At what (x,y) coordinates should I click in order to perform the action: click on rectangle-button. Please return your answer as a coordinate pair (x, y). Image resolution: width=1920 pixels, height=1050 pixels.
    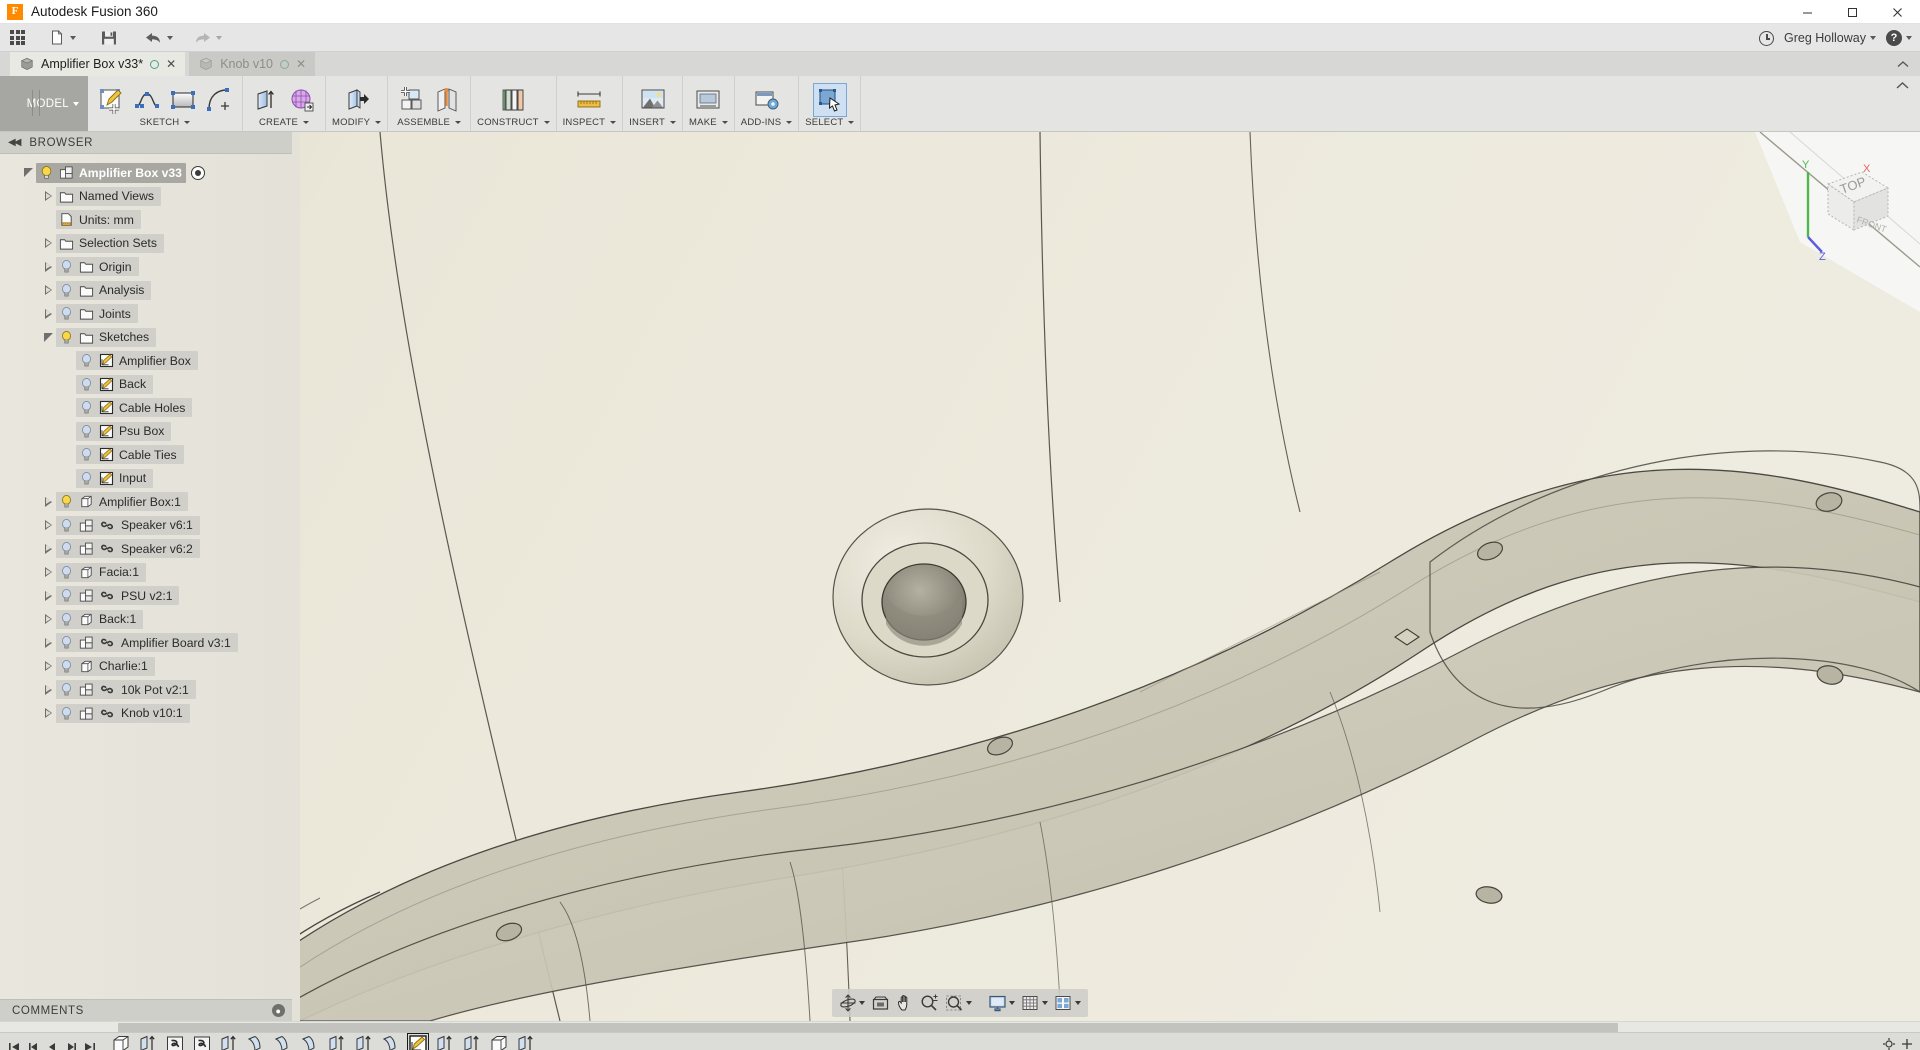
    Looking at the image, I should click on (183, 100).